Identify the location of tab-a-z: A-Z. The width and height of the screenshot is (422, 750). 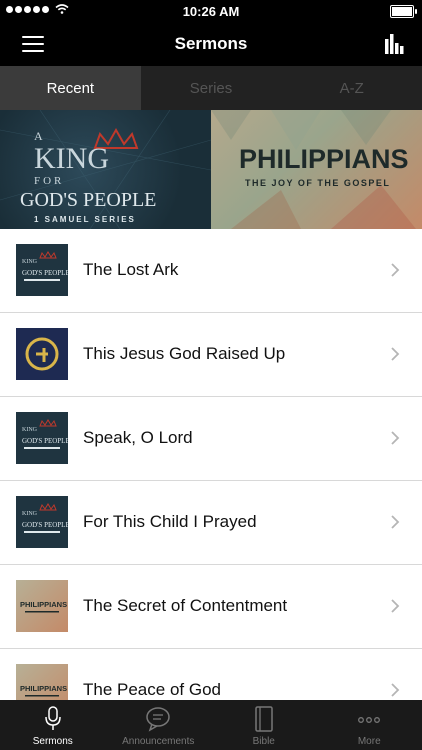
(351, 88).